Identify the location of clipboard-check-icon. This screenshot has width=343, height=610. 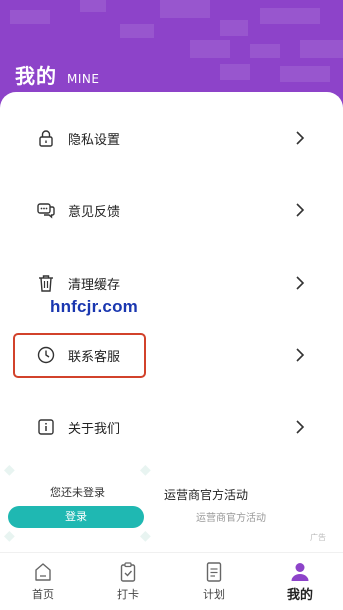
(128, 572).